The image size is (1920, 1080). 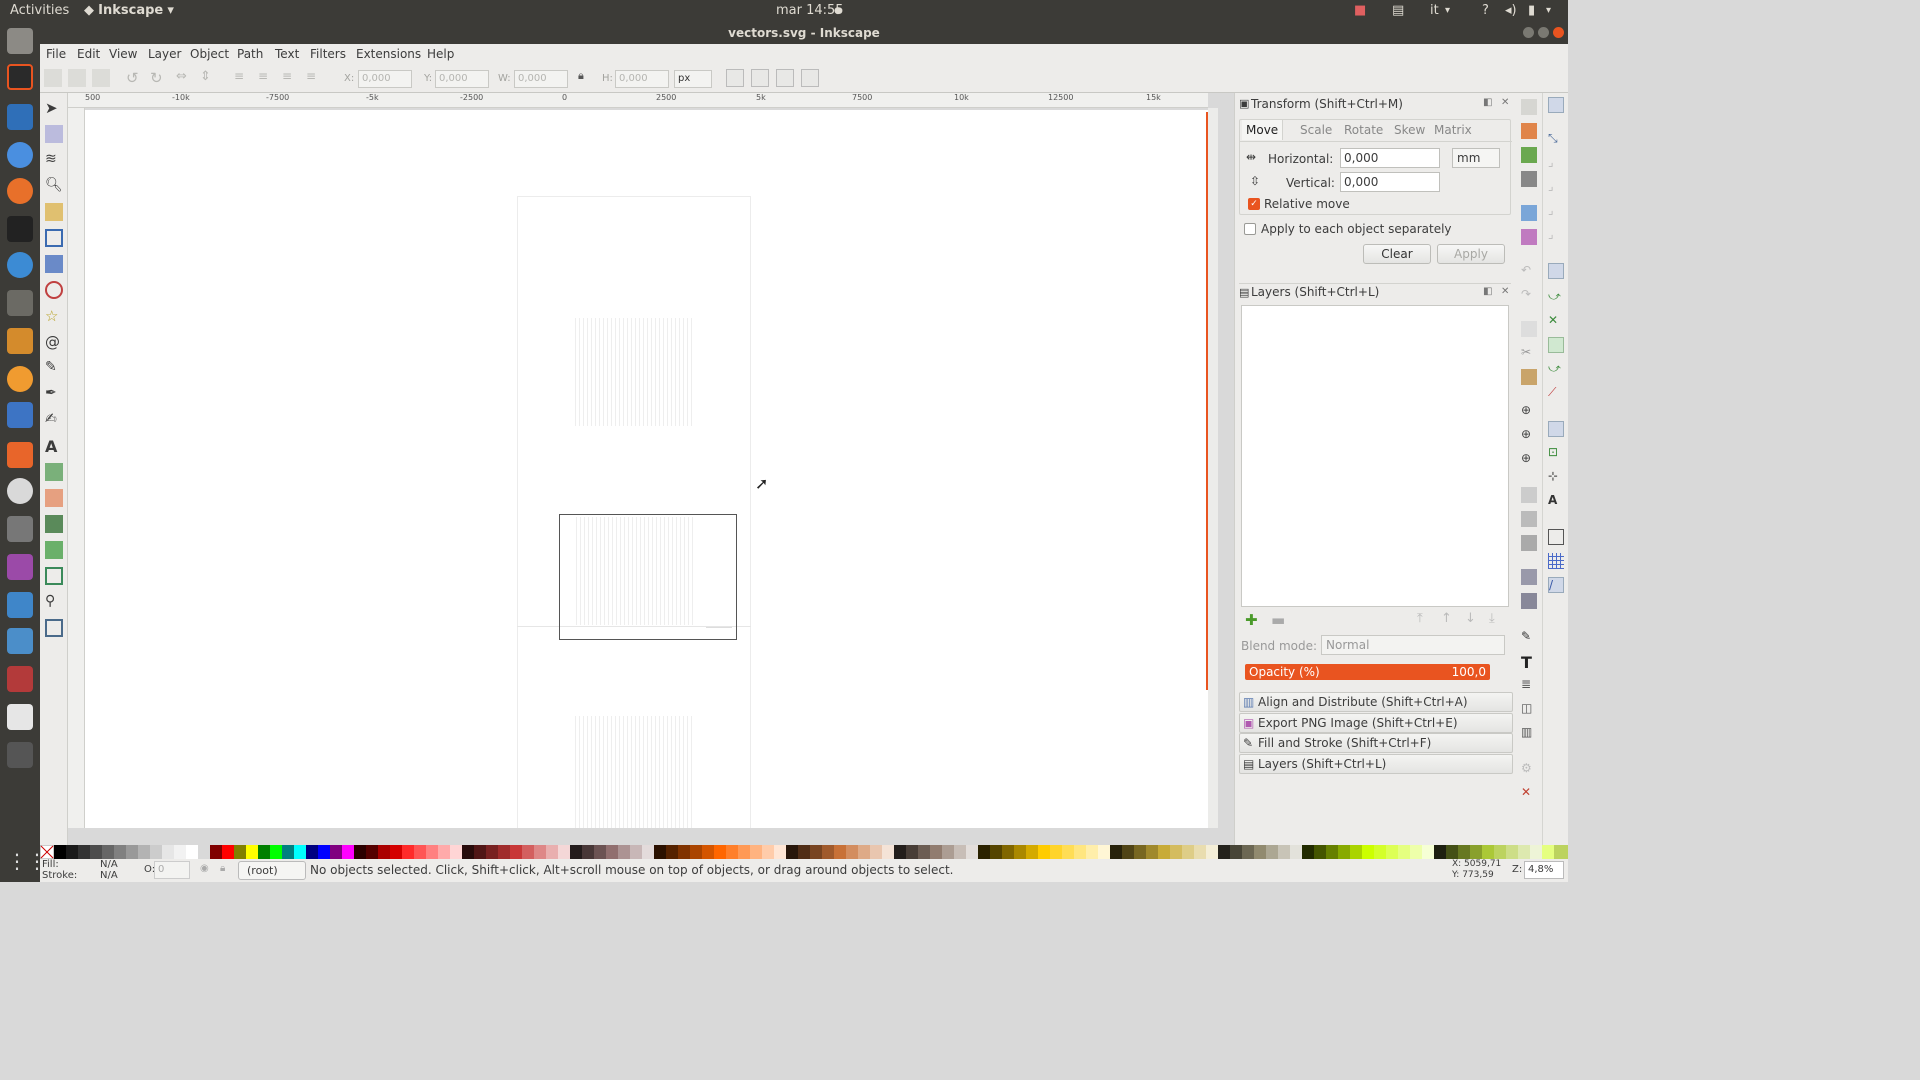 What do you see at coordinates (1548, 10) in the screenshot?
I see `system-menu-icon: ▾` at bounding box center [1548, 10].